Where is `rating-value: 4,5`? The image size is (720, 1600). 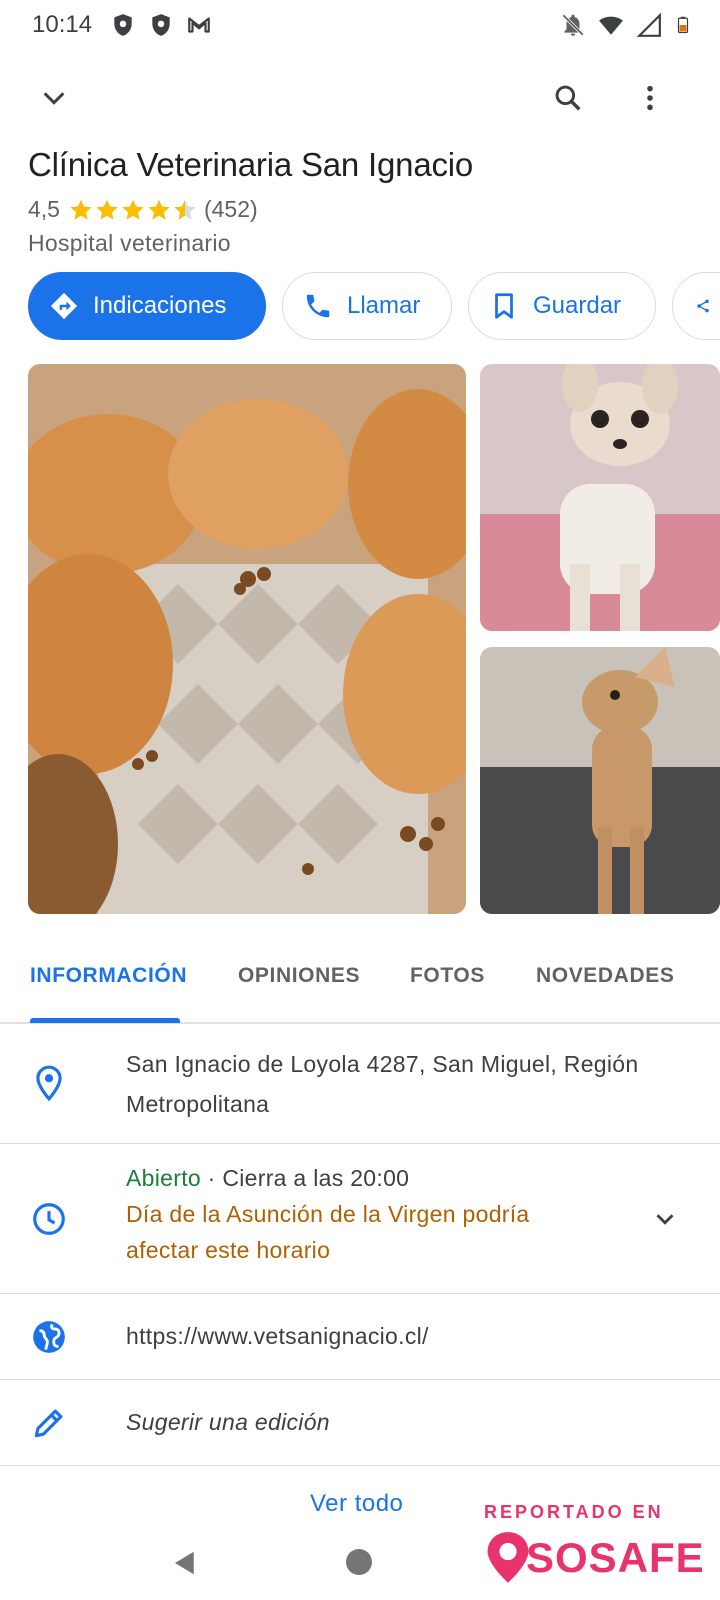 rating-value: 4,5 is located at coordinates (44, 209).